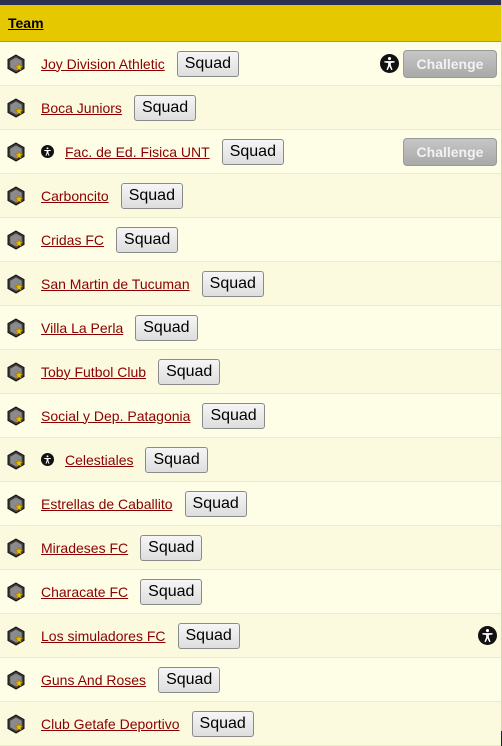 The height and width of the screenshot is (746, 502). What do you see at coordinates (137, 152) in the screenshot?
I see `team-name-link: Fac. de Ed. Fisica UNT` at bounding box center [137, 152].